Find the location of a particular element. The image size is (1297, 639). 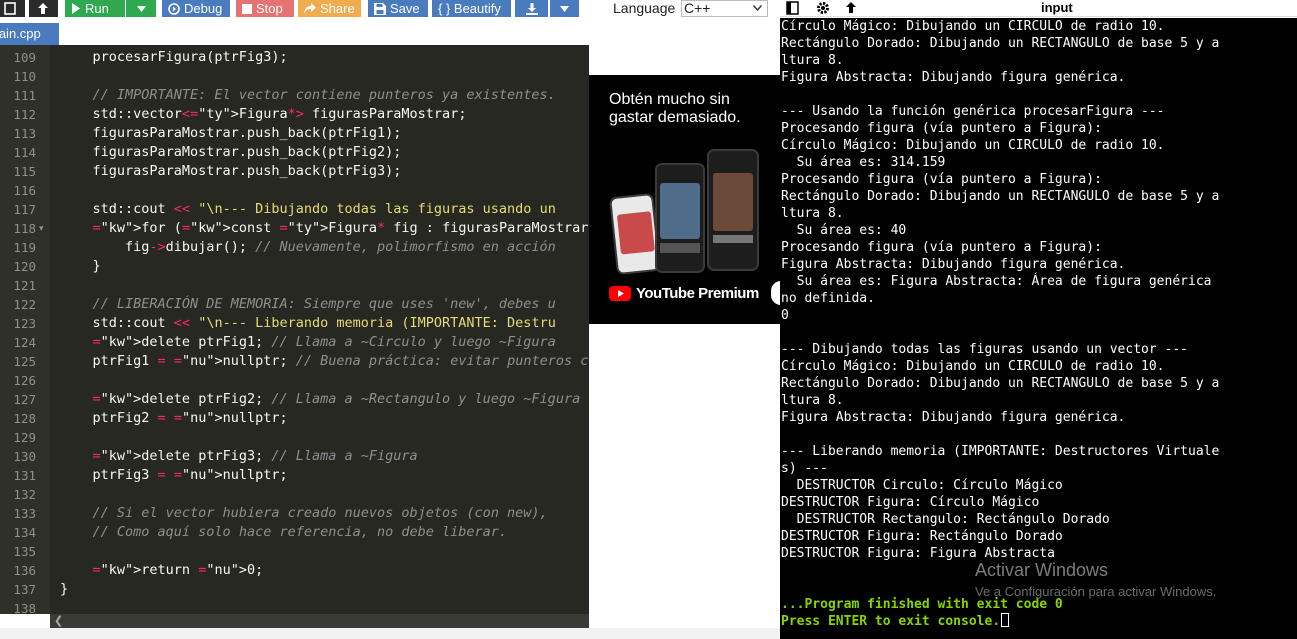

horizontal-scrollbar is located at coordinates (319, 621).